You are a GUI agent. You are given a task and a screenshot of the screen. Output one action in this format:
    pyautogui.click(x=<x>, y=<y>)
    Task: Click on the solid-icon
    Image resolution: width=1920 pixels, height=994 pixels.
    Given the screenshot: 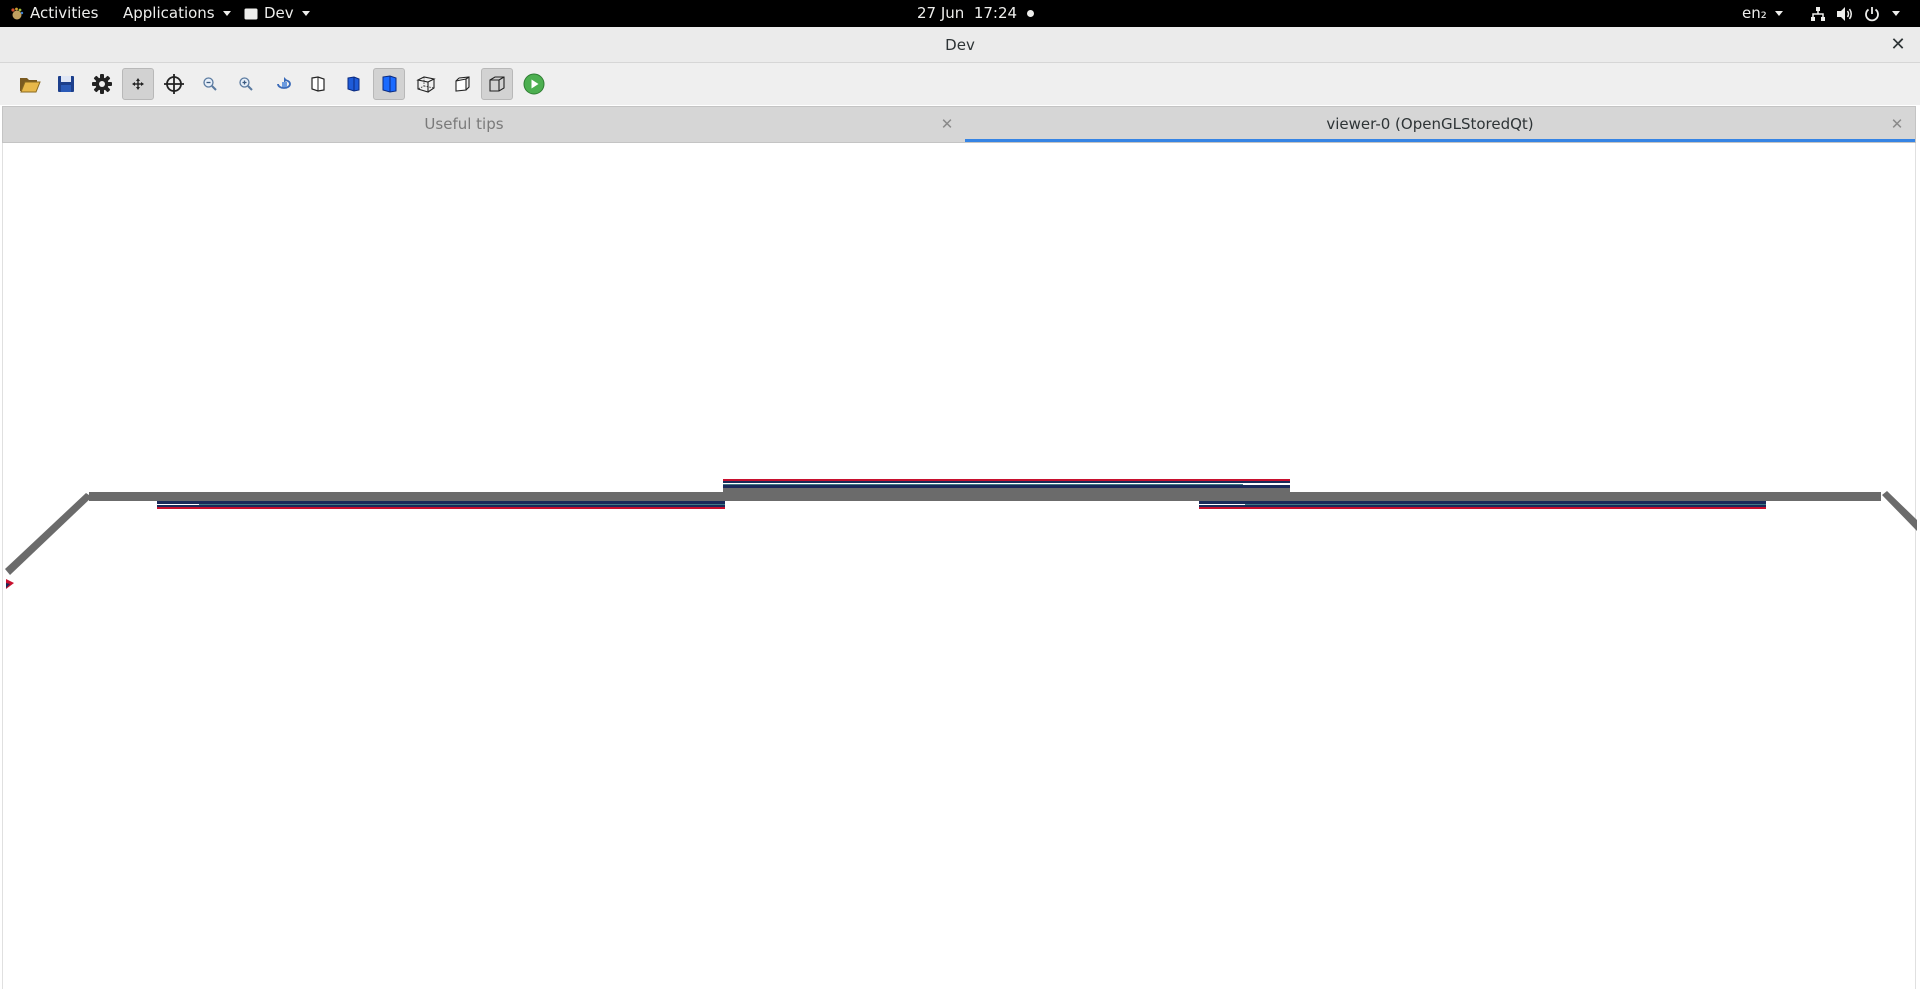 What is the action you would take?
    pyautogui.click(x=353, y=84)
    